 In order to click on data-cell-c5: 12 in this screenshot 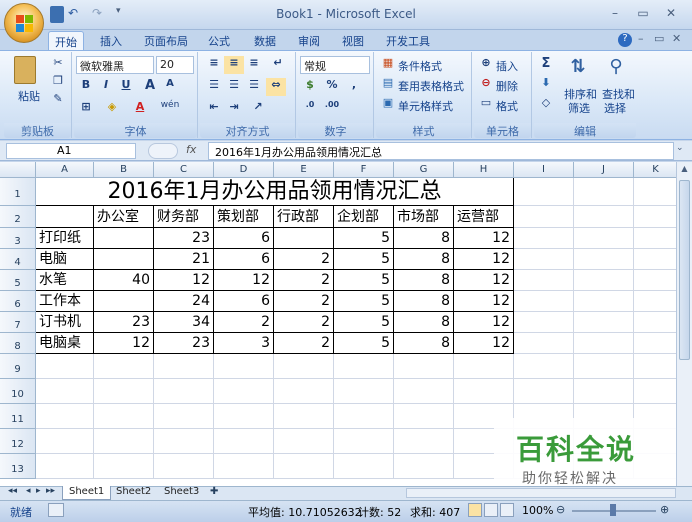, I will do `click(184, 280)`.